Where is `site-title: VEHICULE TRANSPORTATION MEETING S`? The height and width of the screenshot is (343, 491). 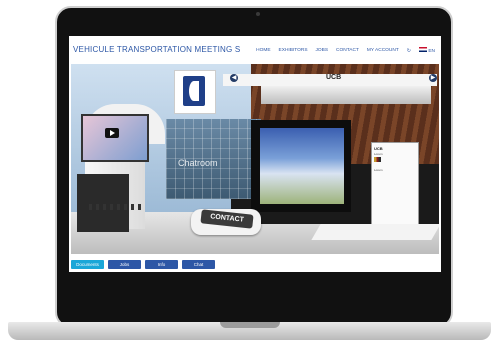 site-title: VEHICULE TRANSPORTATION MEETING S is located at coordinates (157, 49).